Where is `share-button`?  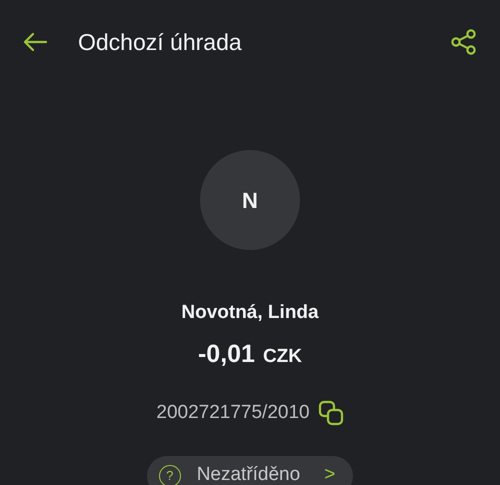 share-button is located at coordinates (464, 42).